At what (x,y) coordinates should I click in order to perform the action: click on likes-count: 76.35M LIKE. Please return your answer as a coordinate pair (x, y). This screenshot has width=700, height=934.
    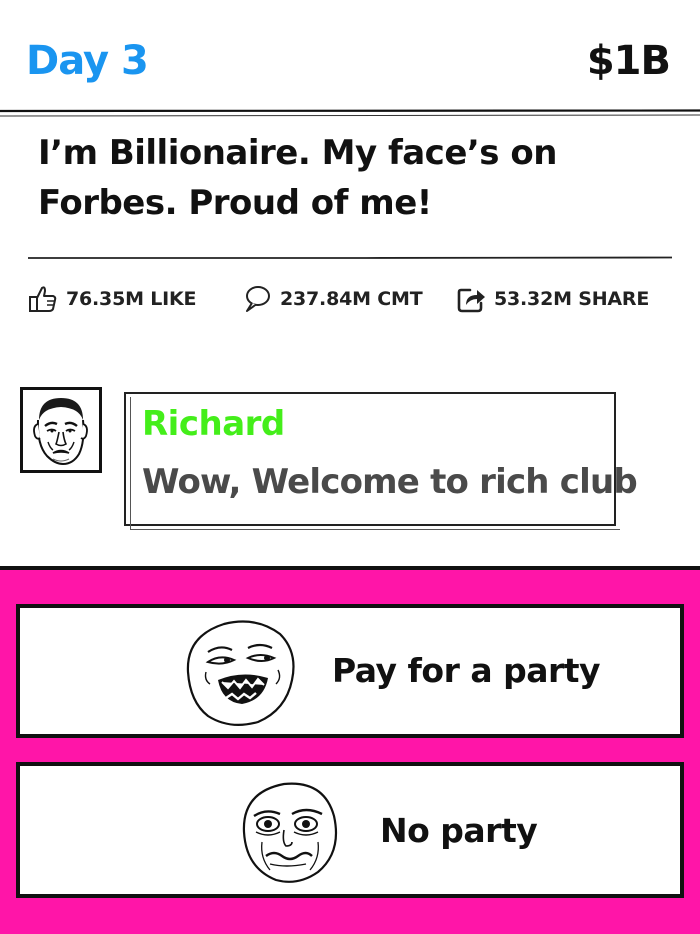
    Looking at the image, I should click on (131, 299).